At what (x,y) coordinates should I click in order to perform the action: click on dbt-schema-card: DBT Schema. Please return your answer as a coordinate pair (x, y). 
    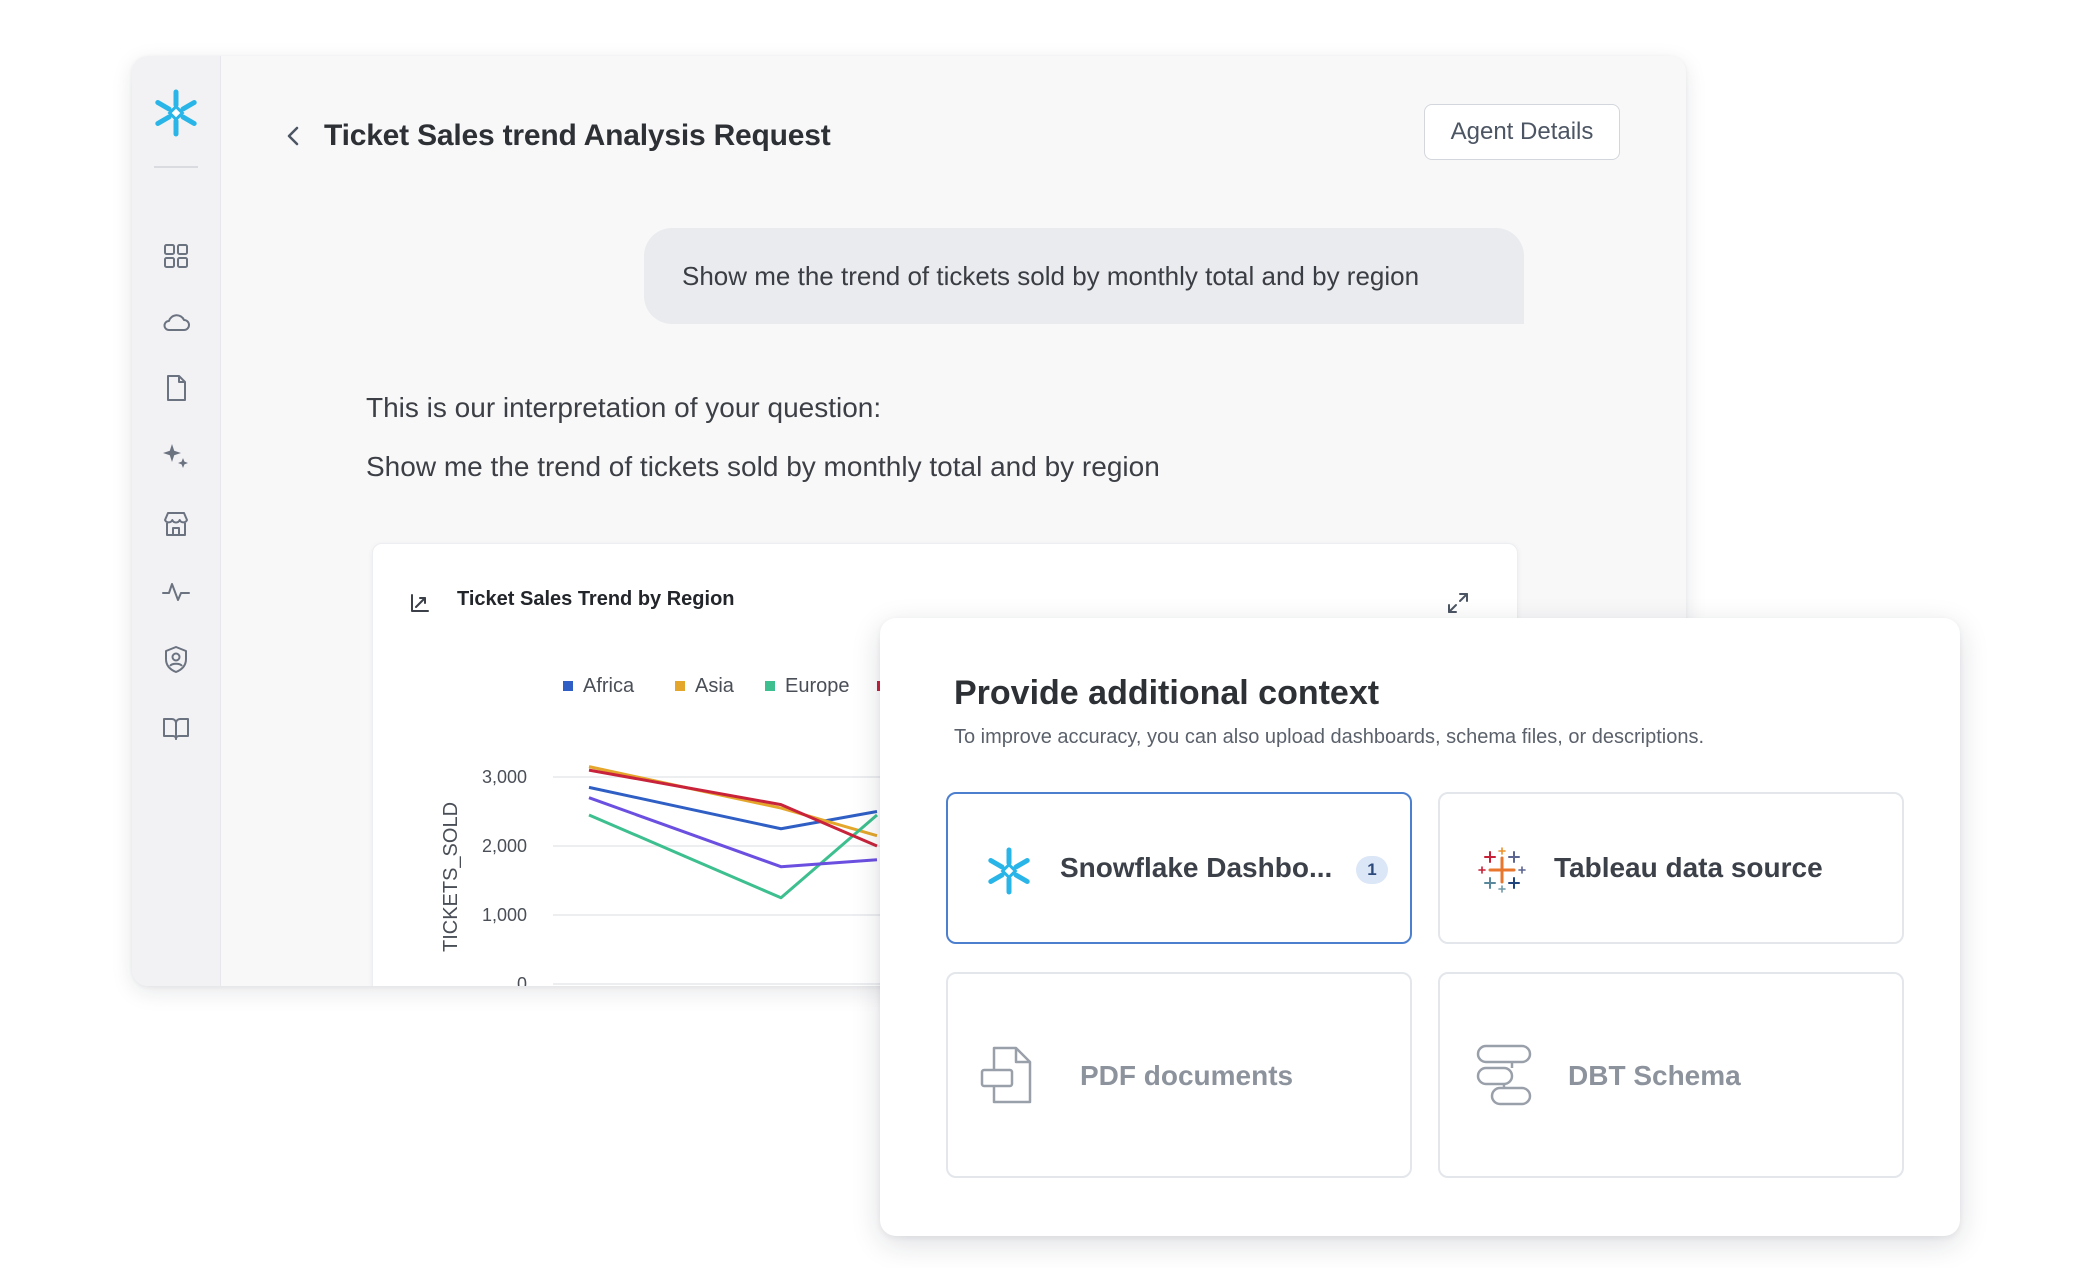
    Looking at the image, I should click on (1671, 1075).